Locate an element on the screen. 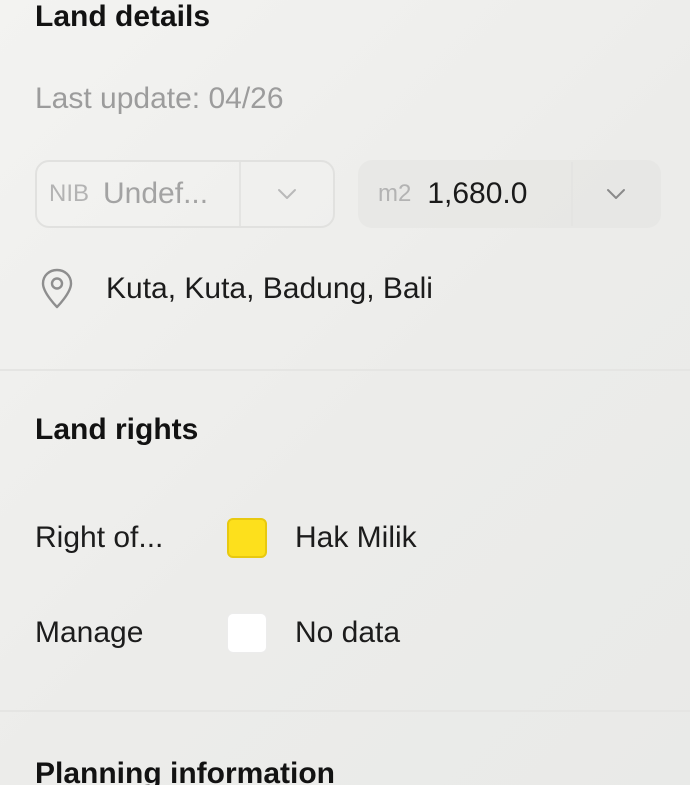 The width and height of the screenshot is (690, 785). planning-information-title: Planning information is located at coordinates (185, 771).